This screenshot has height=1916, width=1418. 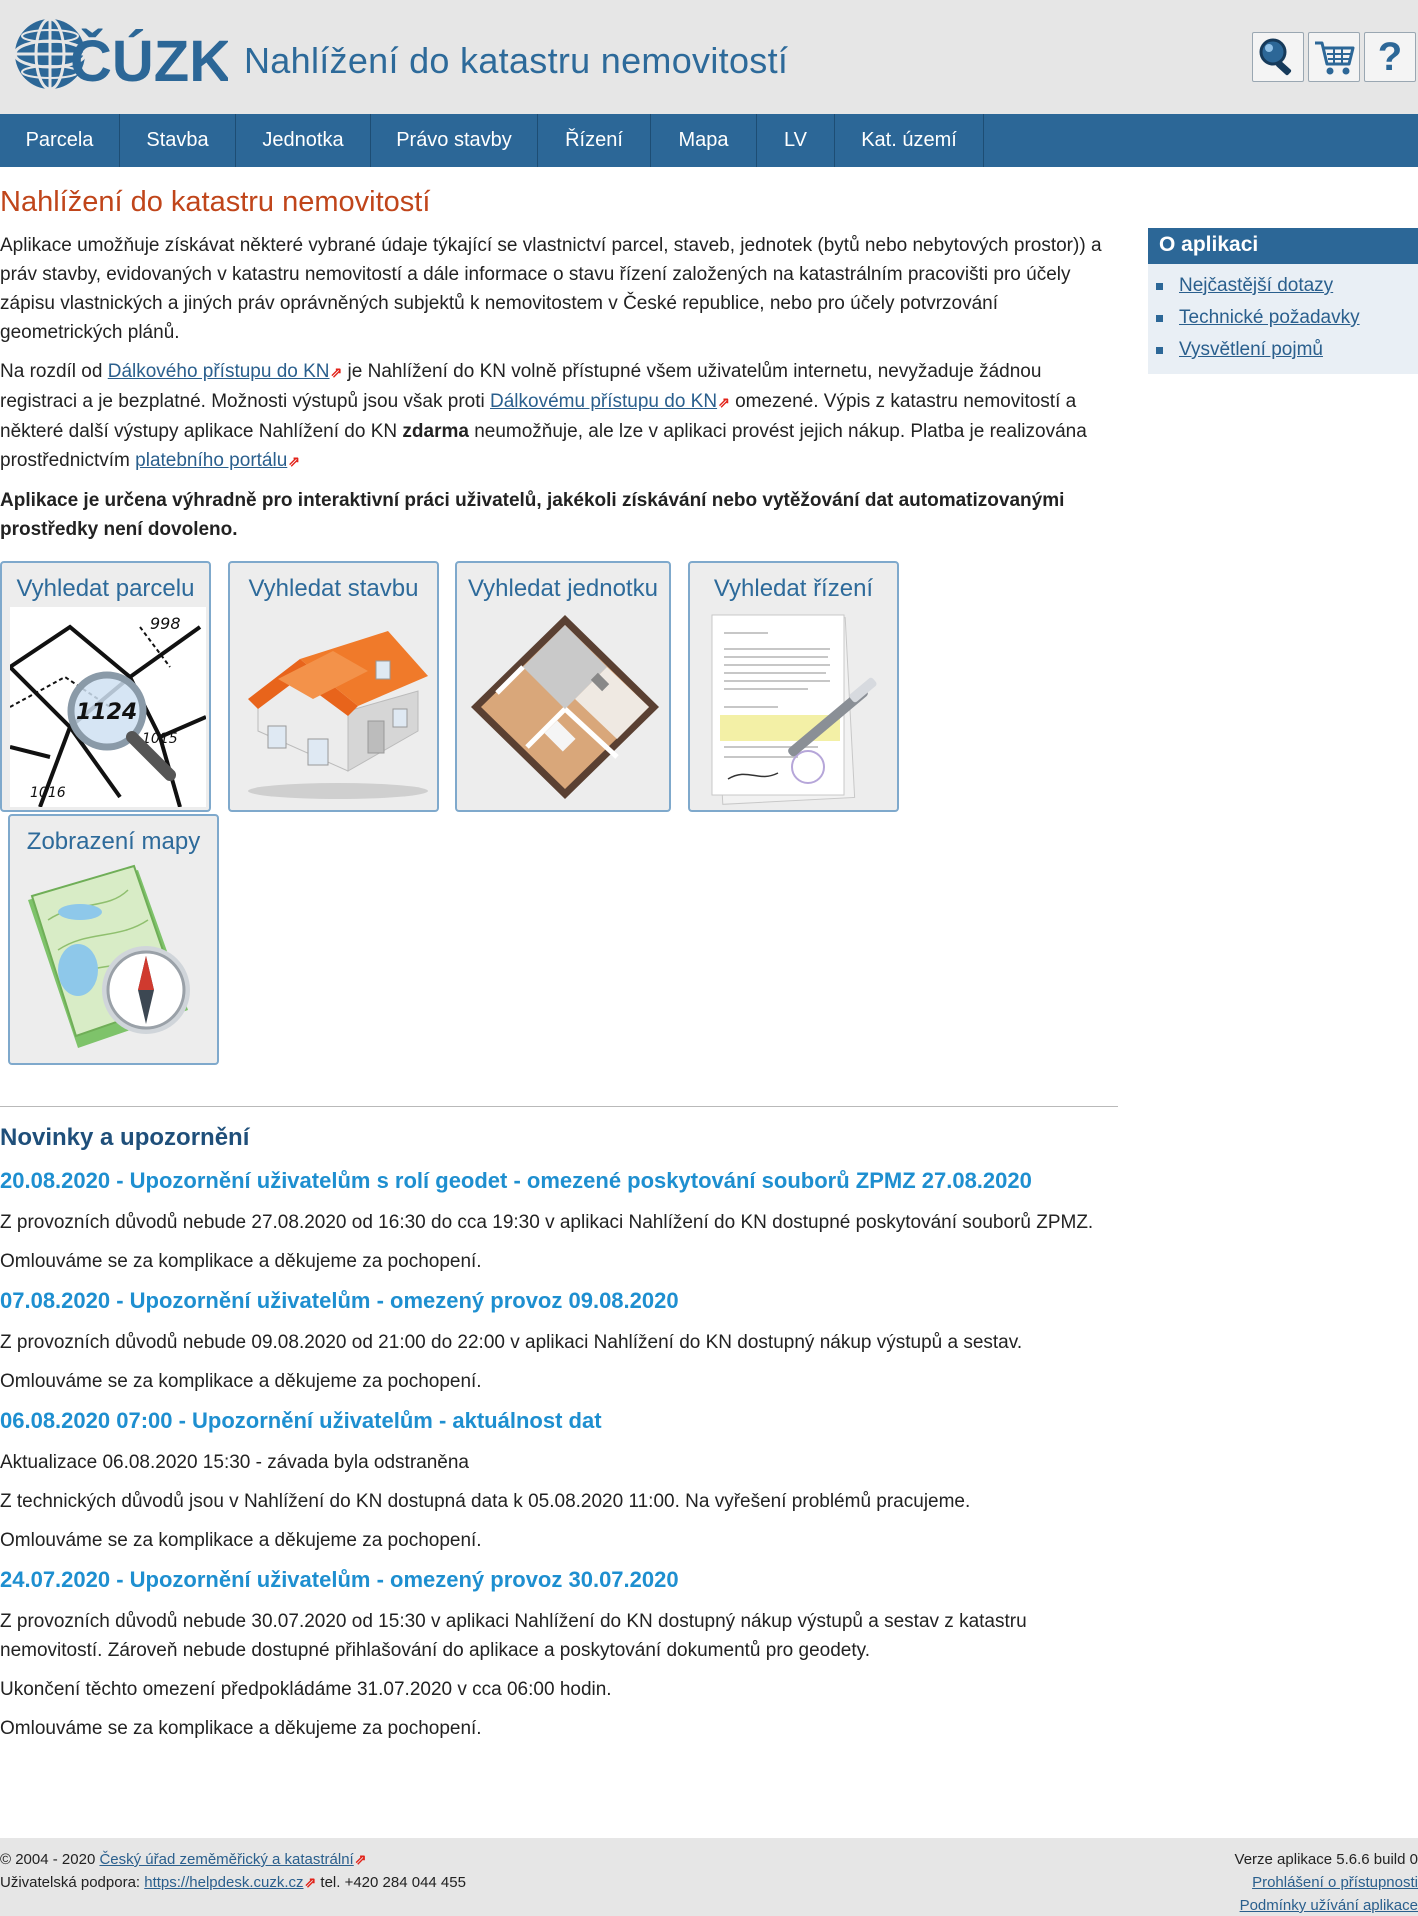 I want to click on sidebar-item-glossary: Vysvětlení pojmů, so click(x=1283, y=350).